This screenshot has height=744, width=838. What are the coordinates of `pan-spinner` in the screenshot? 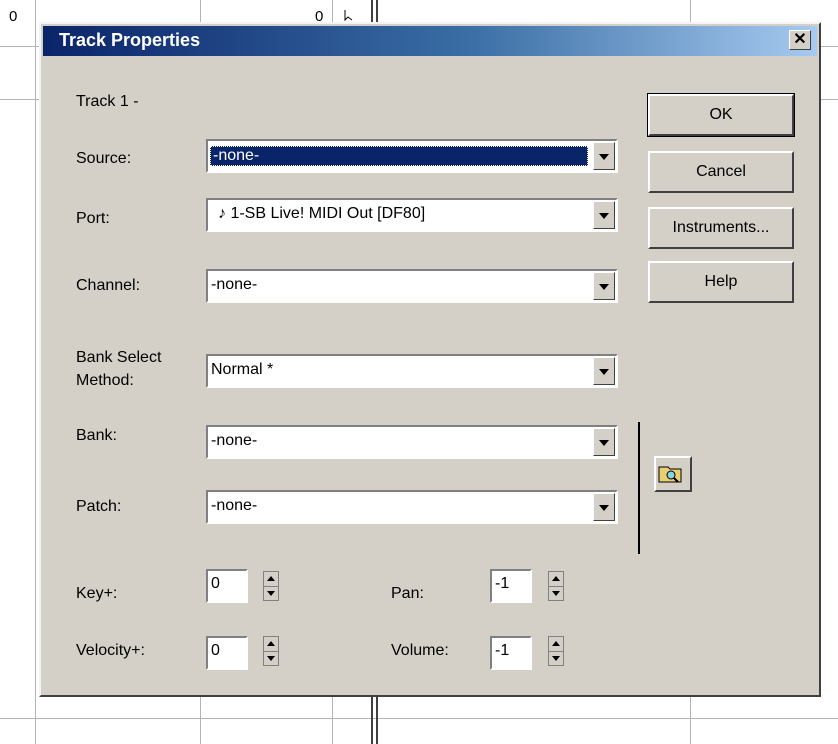 It's located at (556, 586).